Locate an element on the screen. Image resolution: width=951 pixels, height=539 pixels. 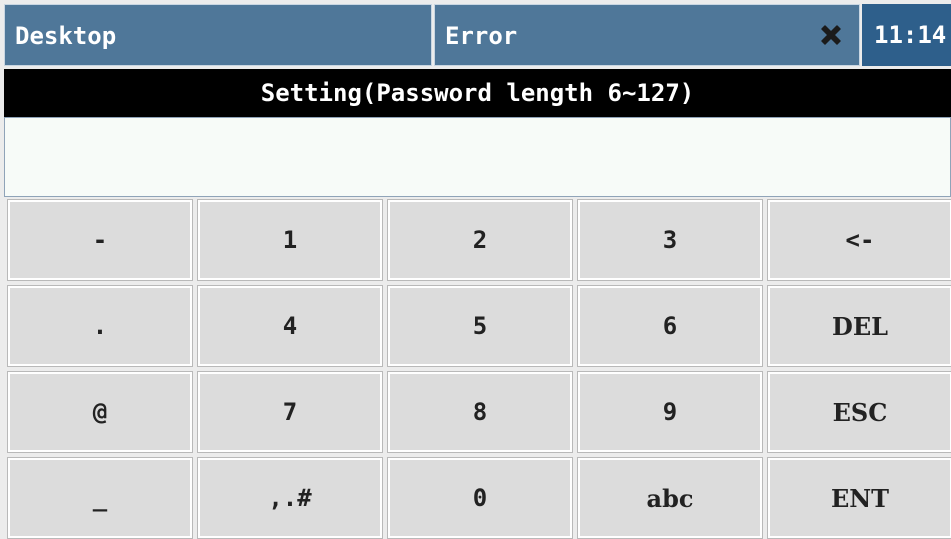
key-delete: DEL is located at coordinates (859, 326).